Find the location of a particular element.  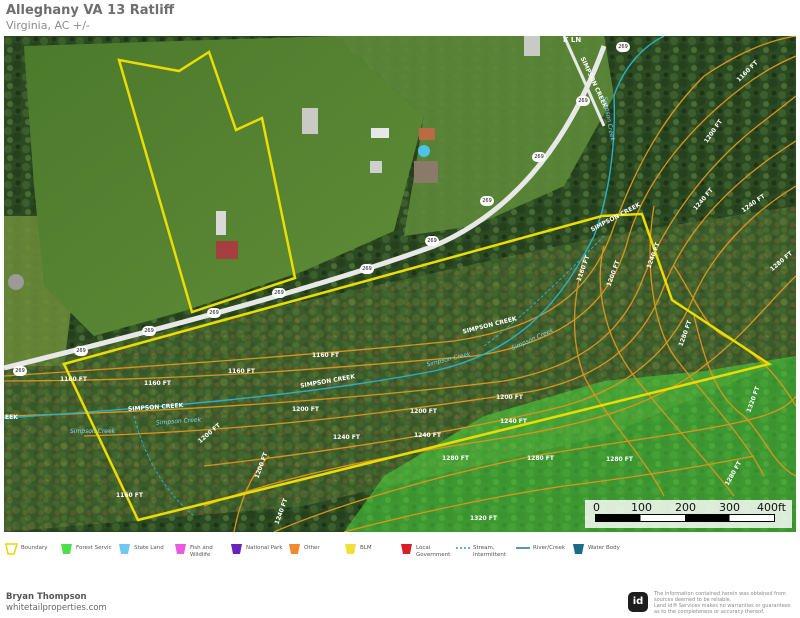

legend-item-blm: BLM is located at coordinates (358, 548).